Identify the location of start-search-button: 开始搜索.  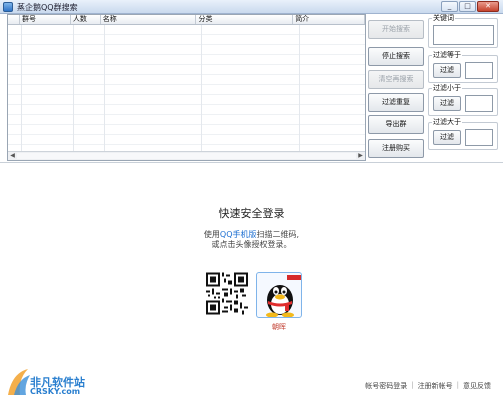
(396, 29).